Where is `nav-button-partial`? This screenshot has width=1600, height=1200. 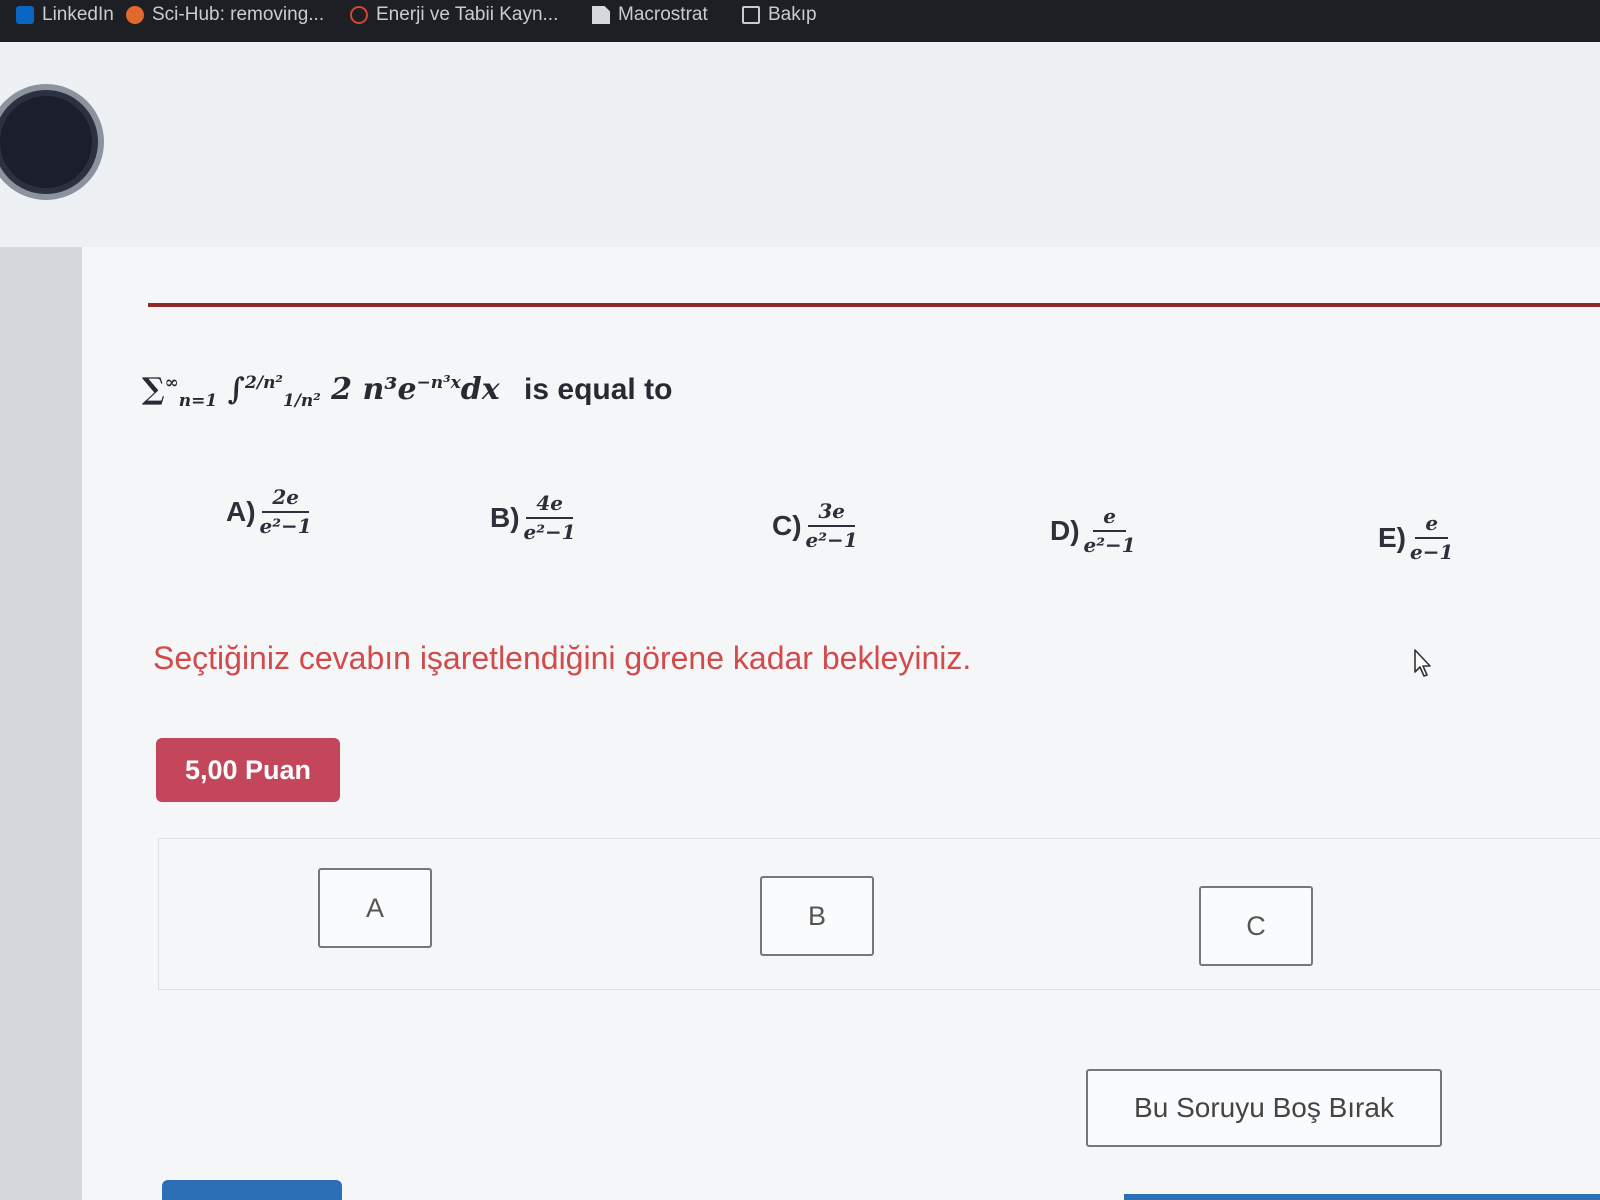
nav-button-partial is located at coordinates (252, 1190).